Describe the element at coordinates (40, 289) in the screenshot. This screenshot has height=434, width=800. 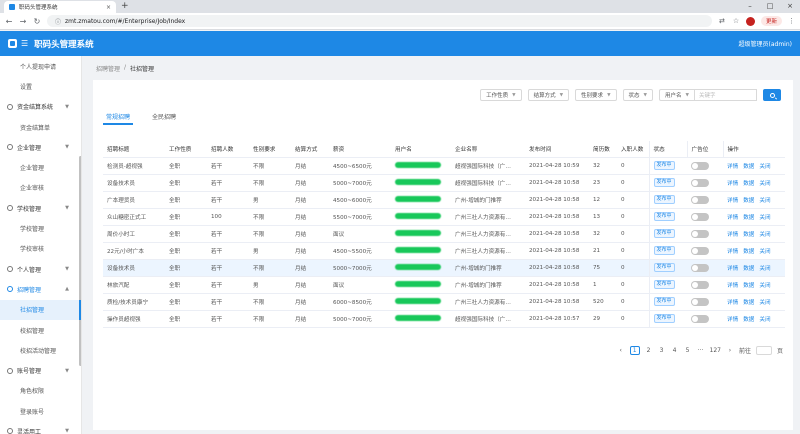
I see `sidebar-group: 招聘管理 ▲` at that location.